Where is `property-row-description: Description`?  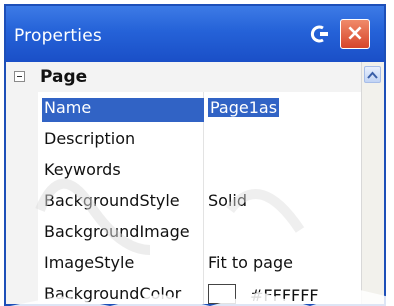 property-row-description: Description is located at coordinates (200, 139).